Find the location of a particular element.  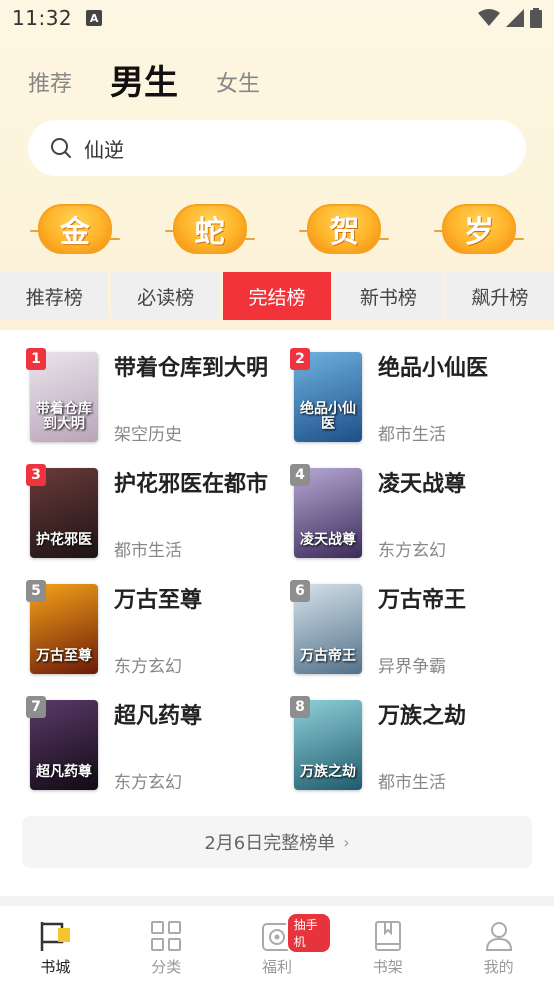

ranking-tabs: 推荐榜 必读榜 完结榜 新书榜 飙升榜 is located at coordinates (277, 296).